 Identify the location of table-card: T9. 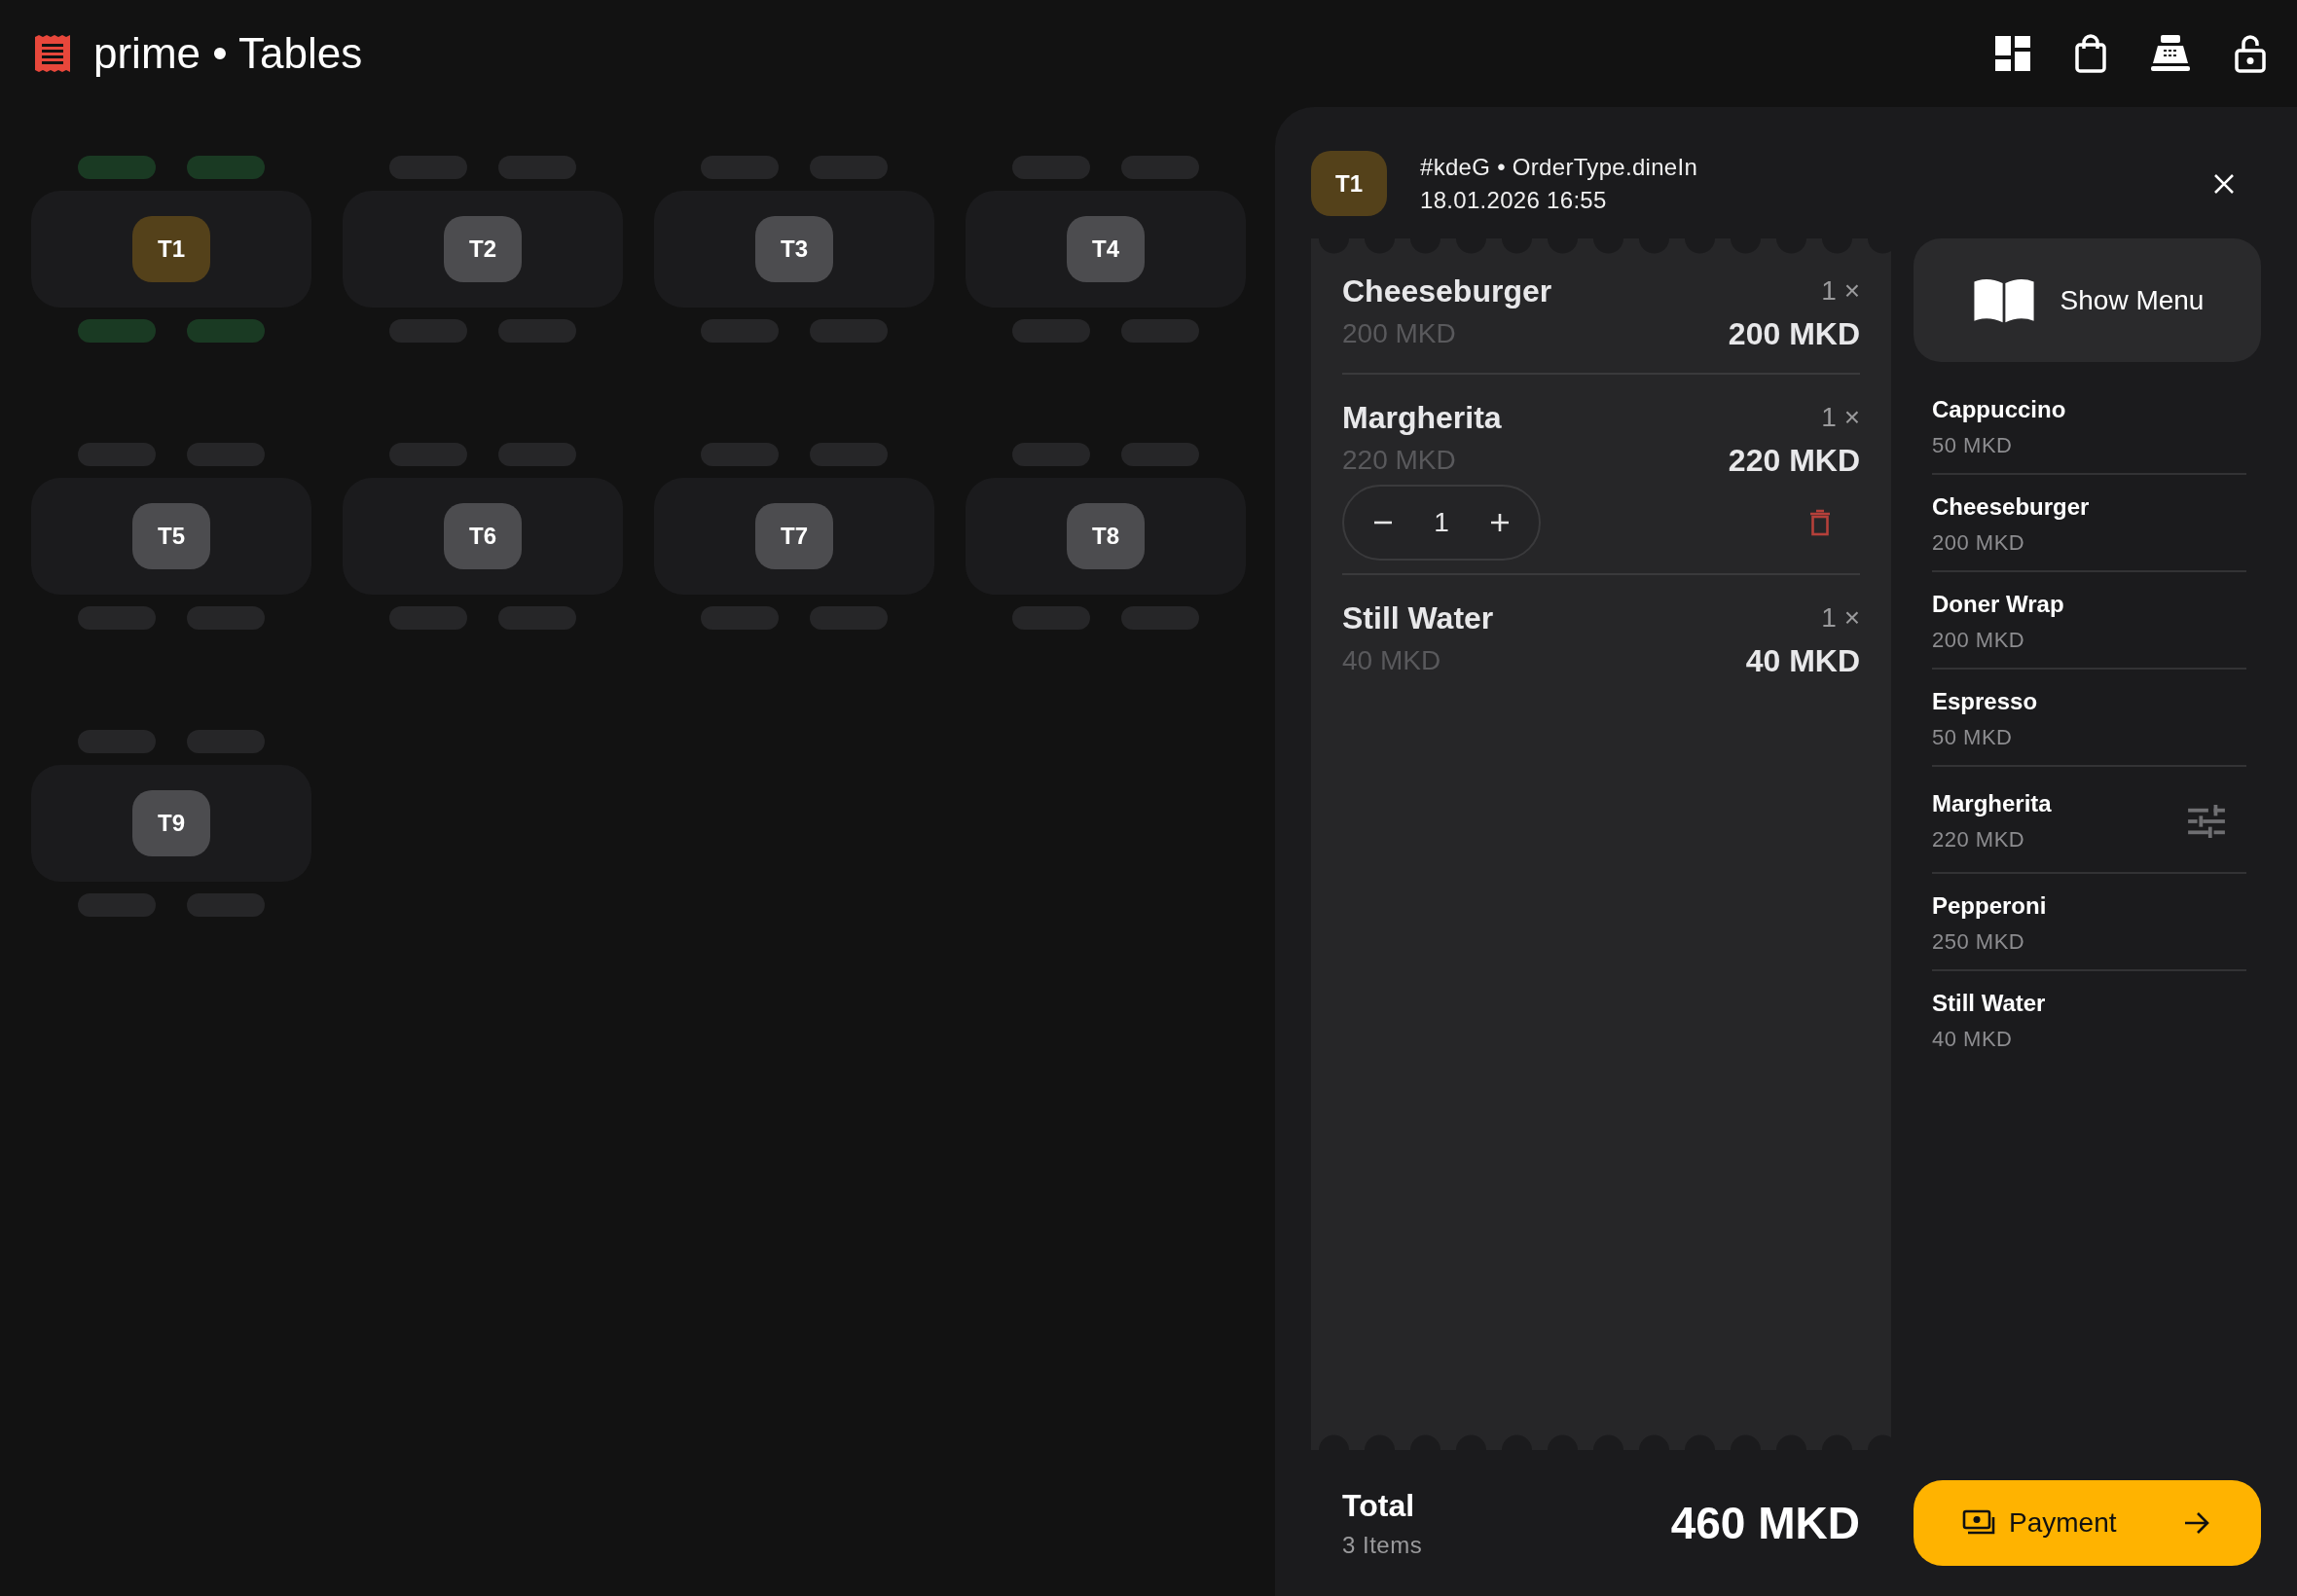
(171, 823).